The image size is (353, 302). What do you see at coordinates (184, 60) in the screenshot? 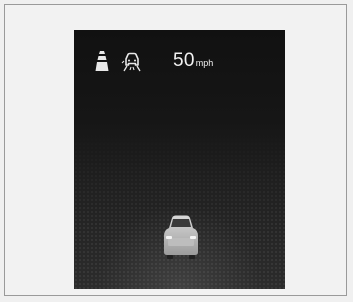
I see `set-speed-value: 50` at bounding box center [184, 60].